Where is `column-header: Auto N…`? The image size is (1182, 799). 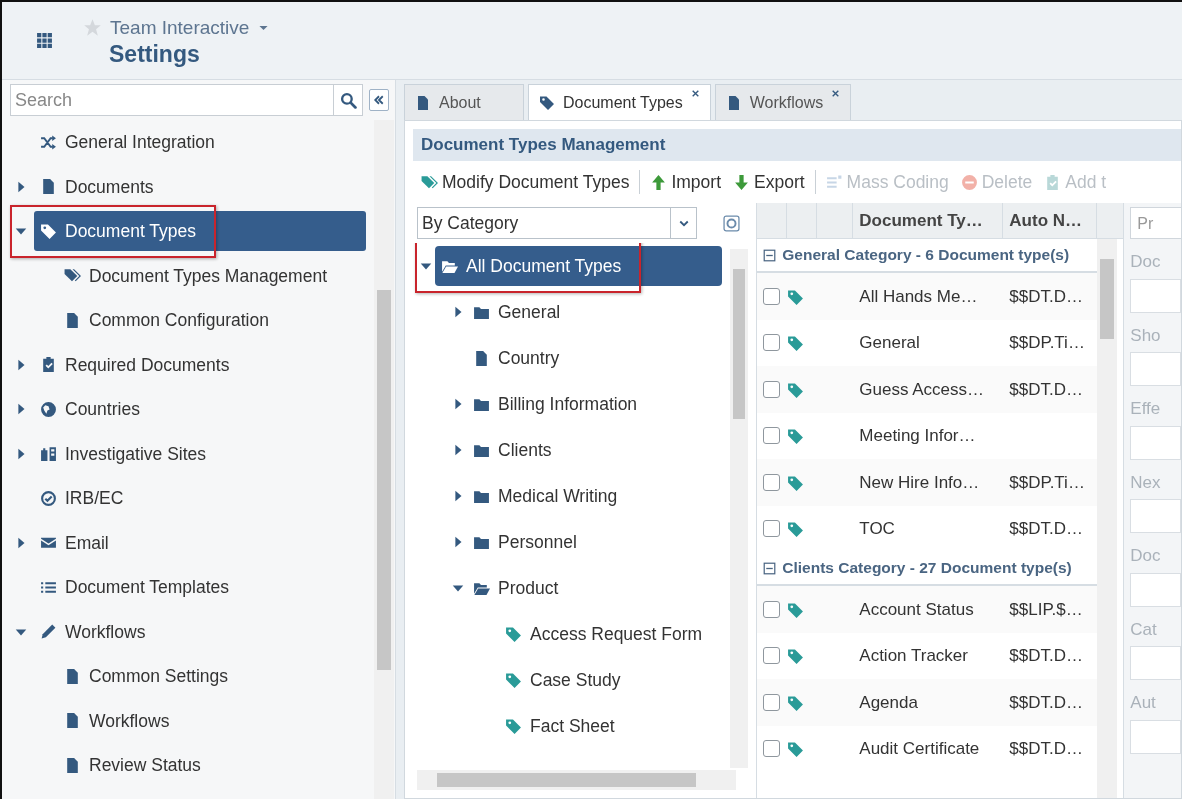
column-header: Auto N… is located at coordinates (1050, 220).